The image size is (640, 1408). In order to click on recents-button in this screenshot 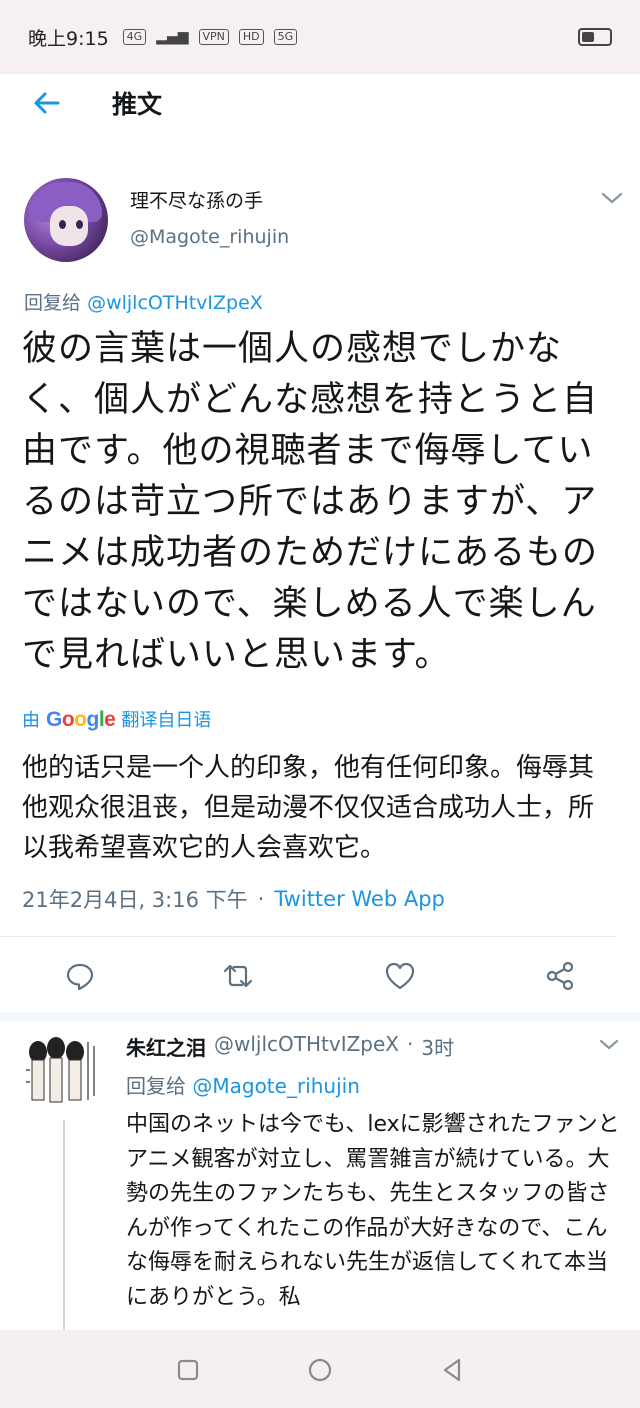, I will do `click(188, 1370)`.